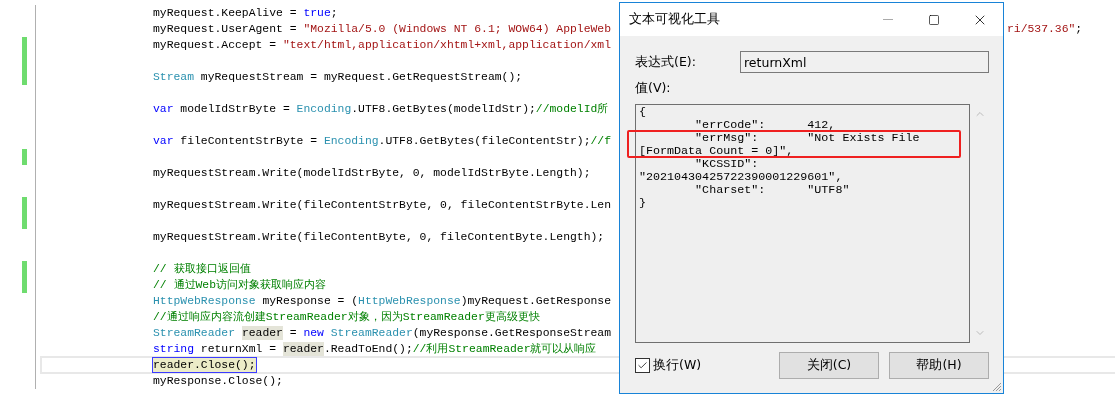  Describe the element at coordinates (249, 141) in the screenshot. I see `code-text: fileContentStrByte =` at that location.